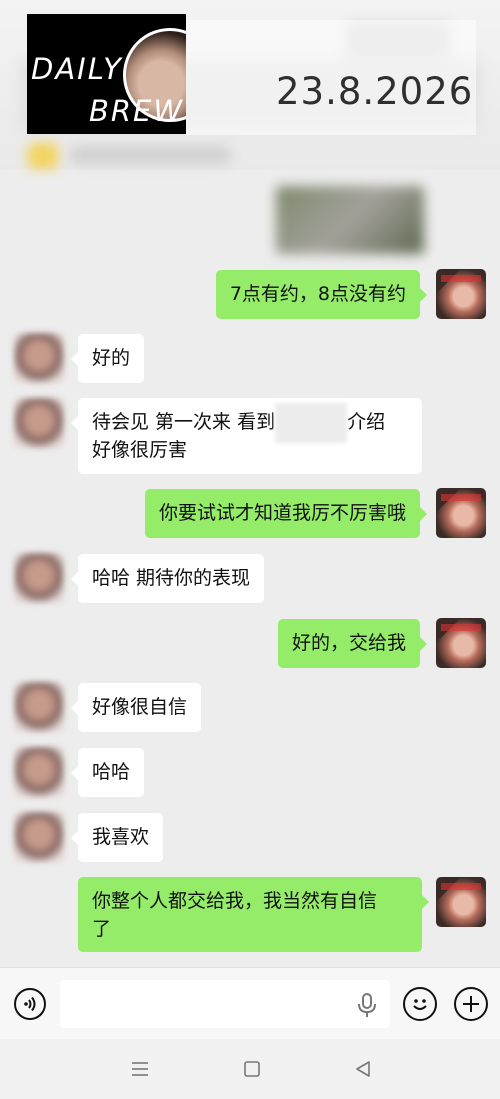 The width and height of the screenshot is (500, 1099). What do you see at coordinates (235, 901) in the screenshot?
I see `message-text: 你整个人都交给我，我当然有自信` at bounding box center [235, 901].